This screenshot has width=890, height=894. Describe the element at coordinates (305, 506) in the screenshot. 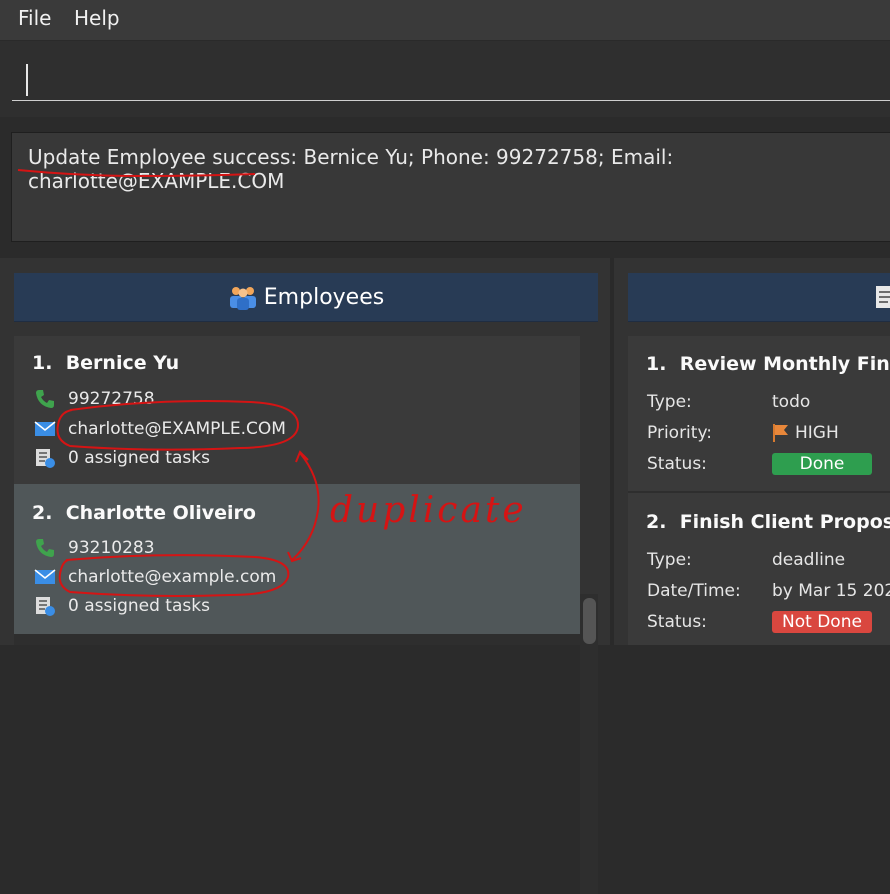

I see `annotation-double-arrow` at that location.